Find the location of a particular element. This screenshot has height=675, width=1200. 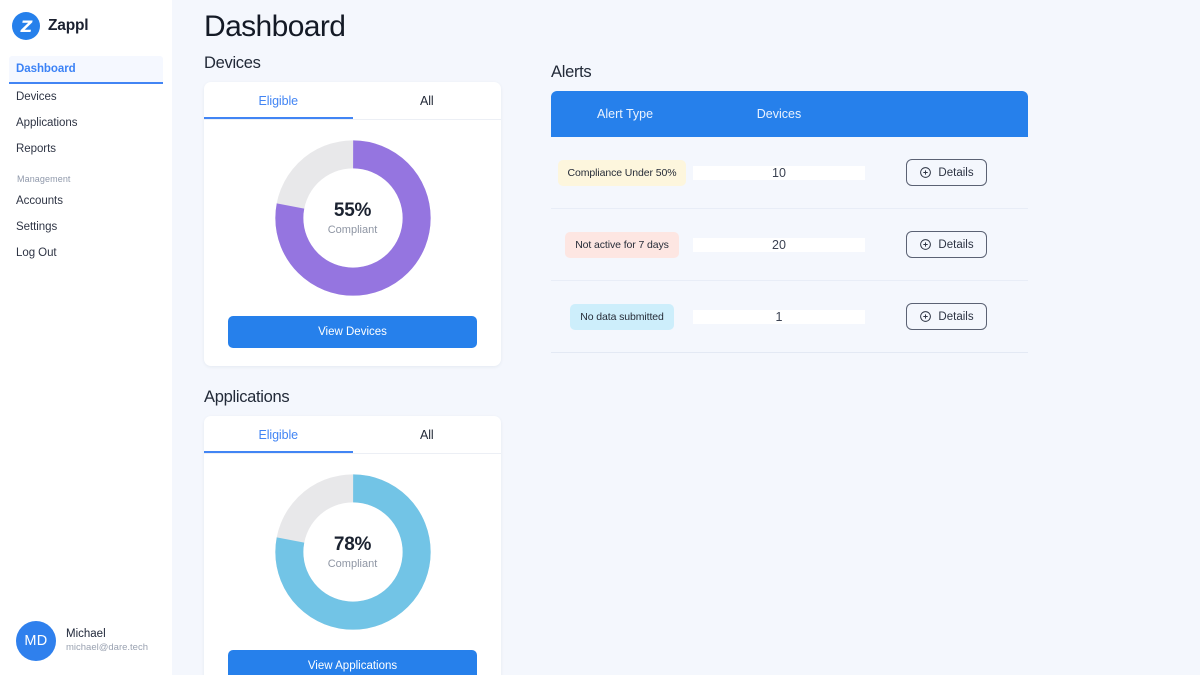

devices-count-cell: 20 is located at coordinates (779, 244).